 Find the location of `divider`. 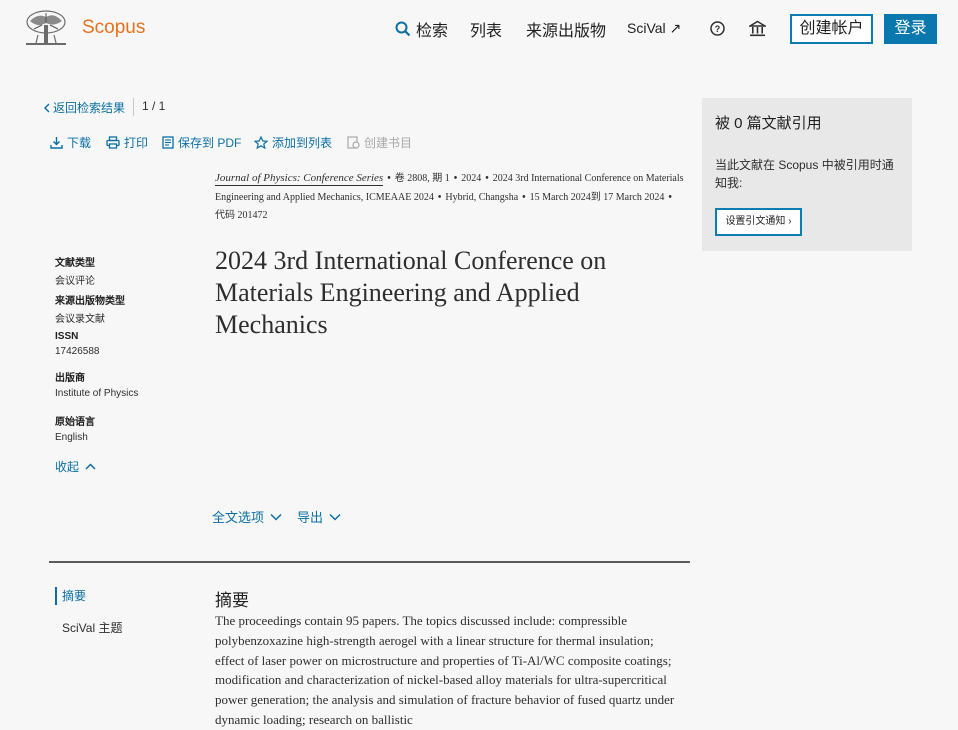

divider is located at coordinates (133, 107).